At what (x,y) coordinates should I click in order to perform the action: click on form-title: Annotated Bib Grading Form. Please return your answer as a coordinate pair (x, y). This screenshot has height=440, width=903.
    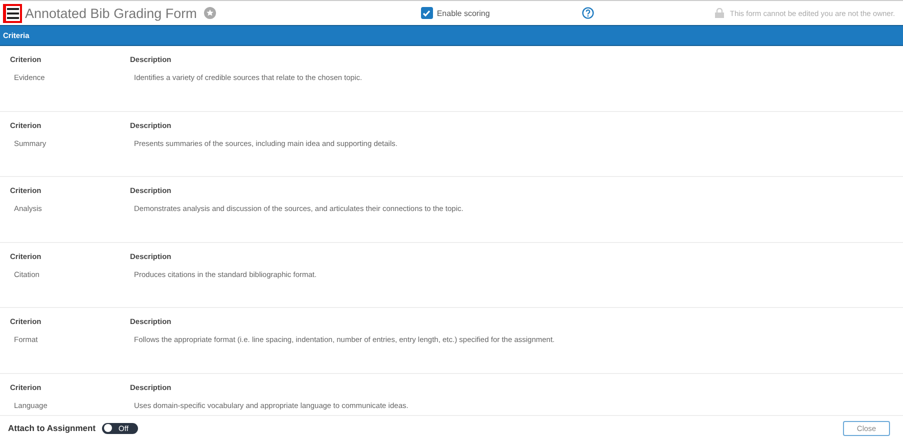
    Looking at the image, I should click on (111, 13).